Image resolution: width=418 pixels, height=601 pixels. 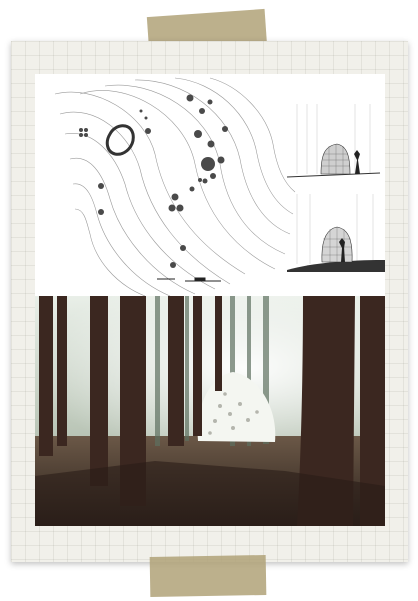 I want to click on tree-markers, so click(x=153, y=181).